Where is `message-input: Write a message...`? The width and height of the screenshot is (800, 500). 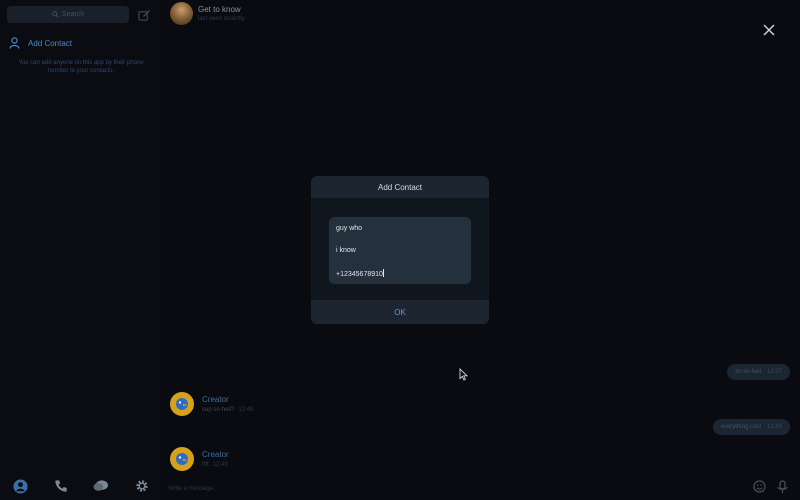
message-input: Write a message... is located at coordinates (193, 489).